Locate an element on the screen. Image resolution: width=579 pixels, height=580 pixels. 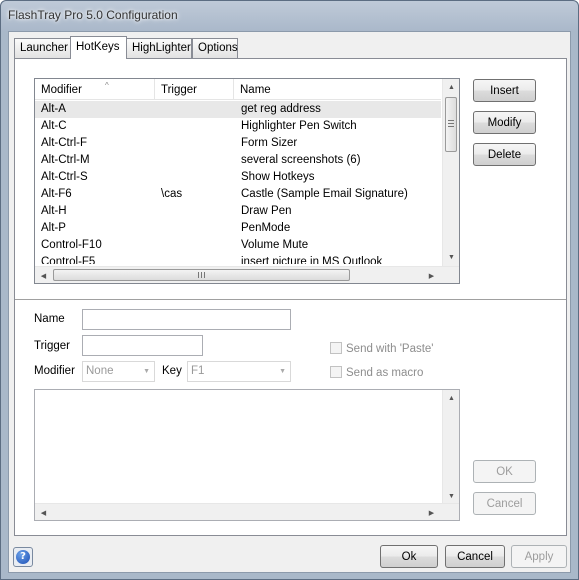
tab-options: Options is located at coordinates (215, 48).